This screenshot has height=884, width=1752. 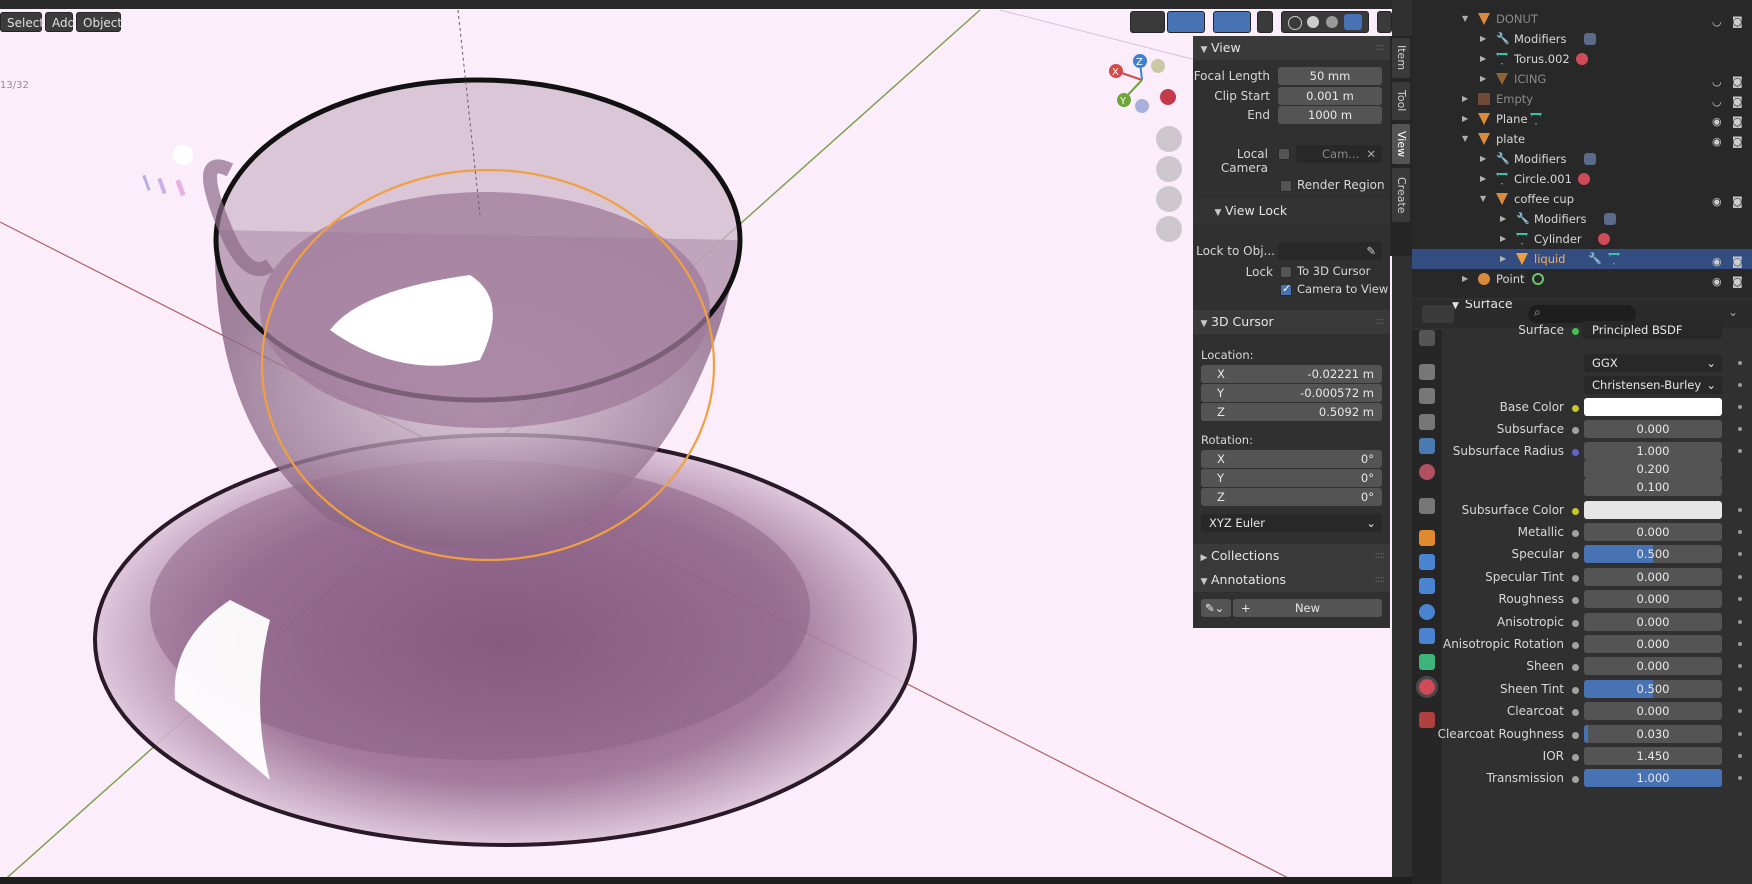 What do you see at coordinates (1582, 259) in the screenshot?
I see `outliner-row-liquid: ▶ liquid 🔧 ◉ ◙` at bounding box center [1582, 259].